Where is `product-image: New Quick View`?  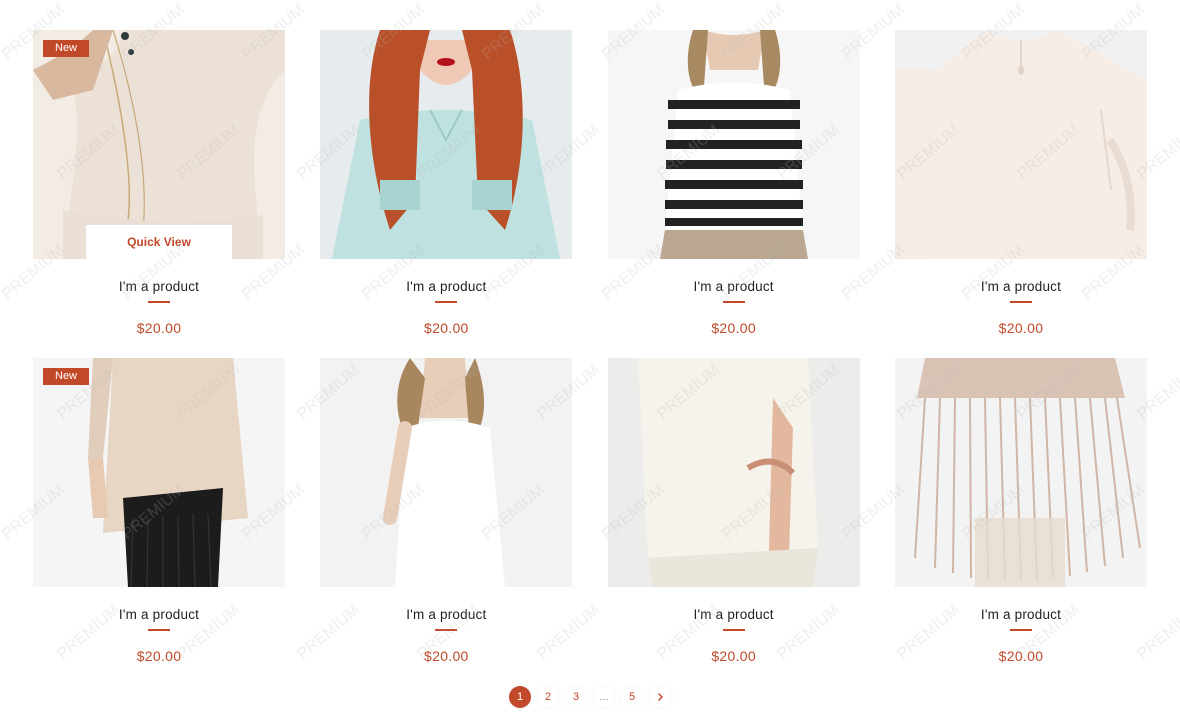
product-image: New Quick View is located at coordinates (159, 144).